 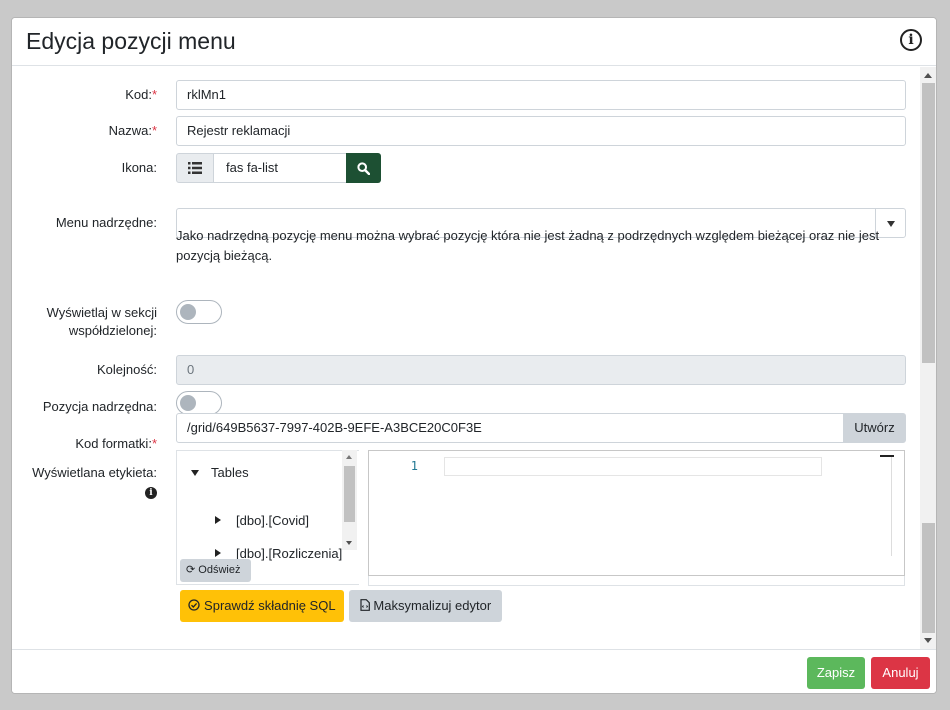 What do you see at coordinates (425, 606) in the screenshot?
I see `maximize-editor-button: Maksymalizuj edytor` at bounding box center [425, 606].